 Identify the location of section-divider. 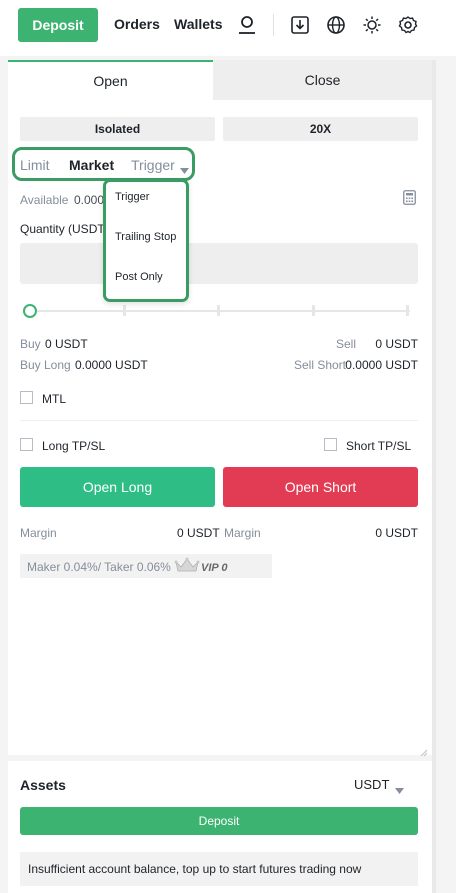
(219, 420).